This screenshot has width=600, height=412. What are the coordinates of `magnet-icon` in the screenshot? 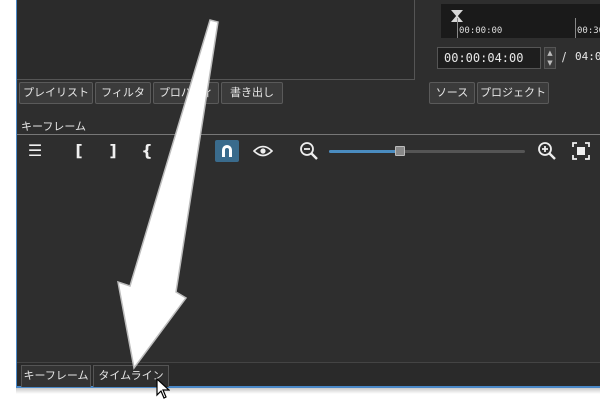 It's located at (227, 151).